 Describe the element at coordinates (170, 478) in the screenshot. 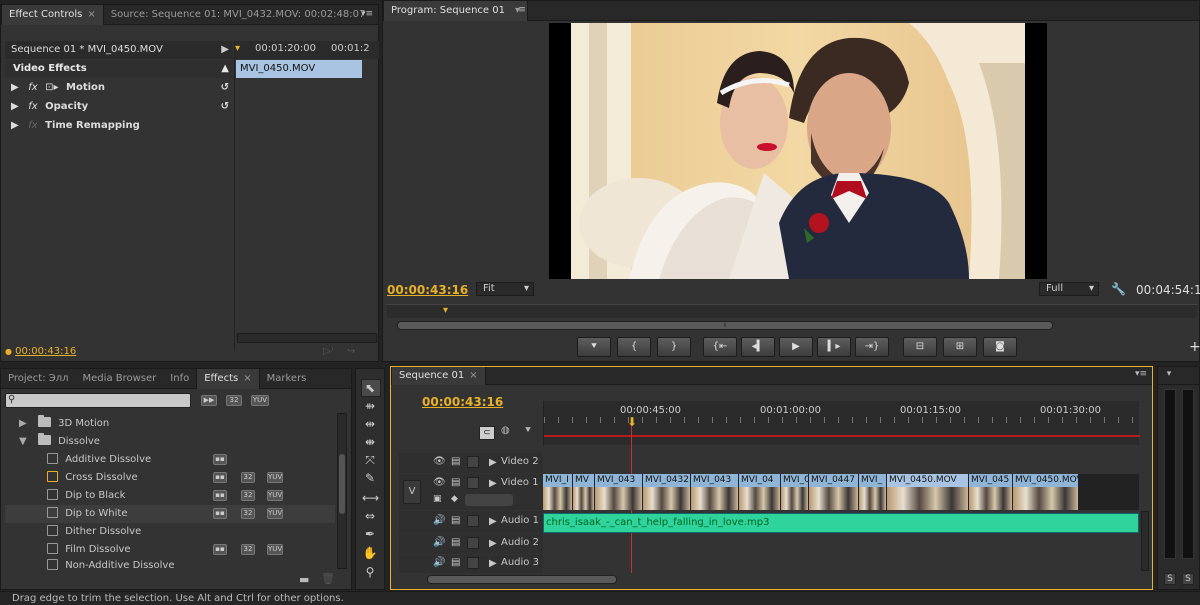

I see `effect-item: Cross Dissolve ▪▪ 32 YUV` at that location.